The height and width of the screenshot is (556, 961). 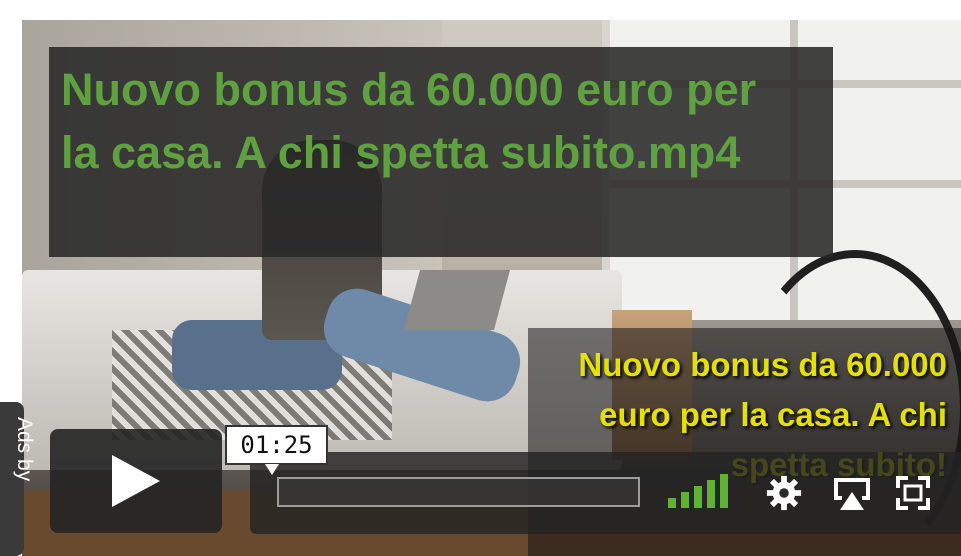 I want to click on gear-icon, so click(x=784, y=493).